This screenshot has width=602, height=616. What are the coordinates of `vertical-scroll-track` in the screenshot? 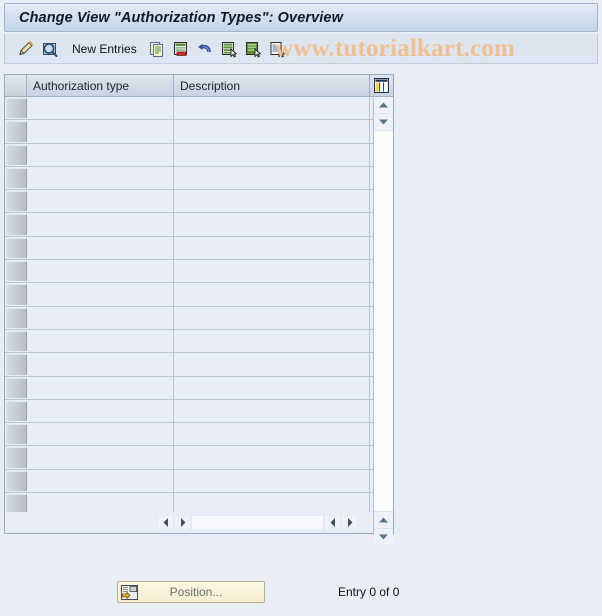 It's located at (383, 321).